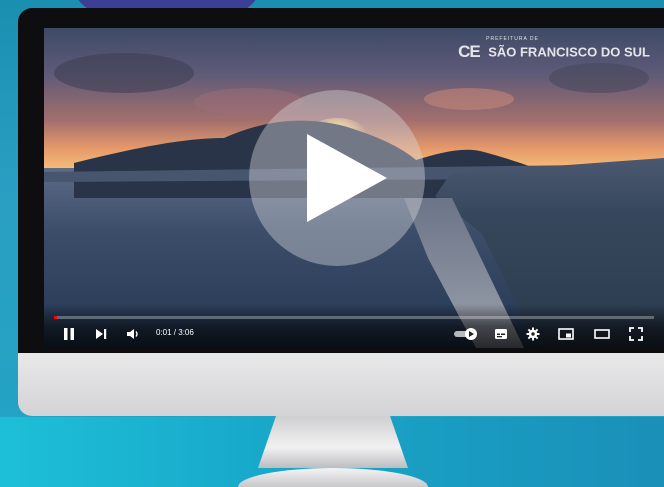 The height and width of the screenshot is (487, 664). What do you see at coordinates (512, 39) in the screenshot?
I see `channel-small-text: PREFEITURA DE` at bounding box center [512, 39].